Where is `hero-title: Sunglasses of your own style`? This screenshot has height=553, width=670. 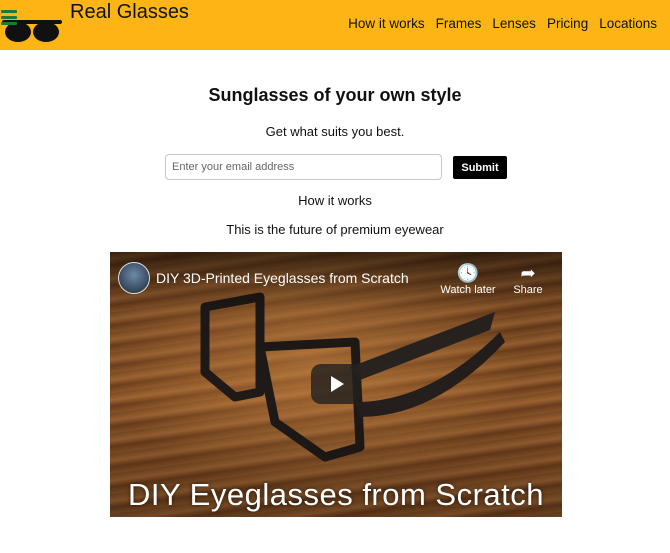
hero-title: Sunglasses of your own style is located at coordinates (335, 95).